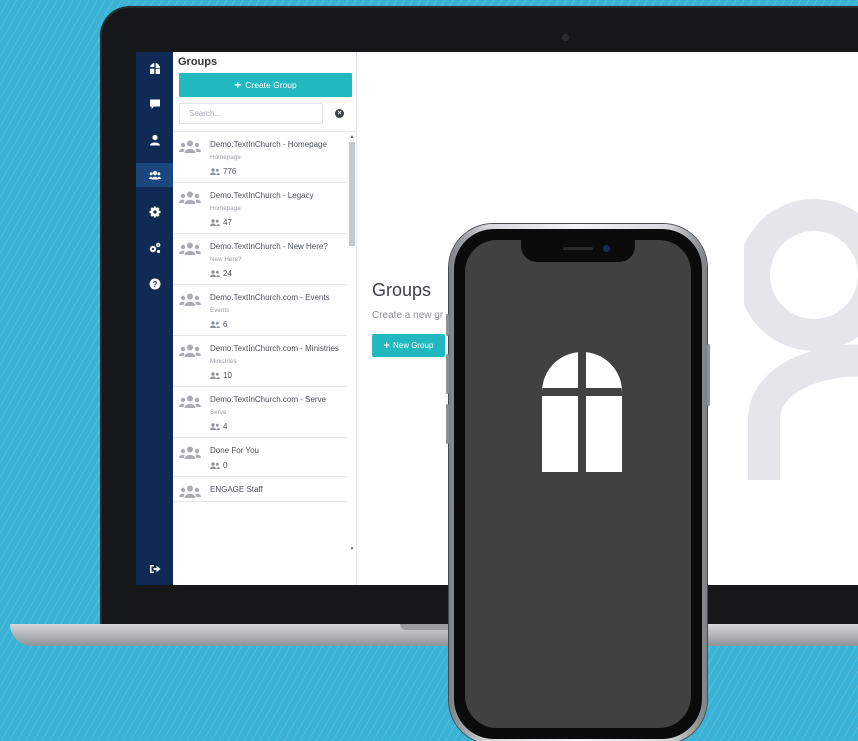 Image resolution: width=858 pixels, height=741 pixels. I want to click on mute-switch, so click(447, 325).